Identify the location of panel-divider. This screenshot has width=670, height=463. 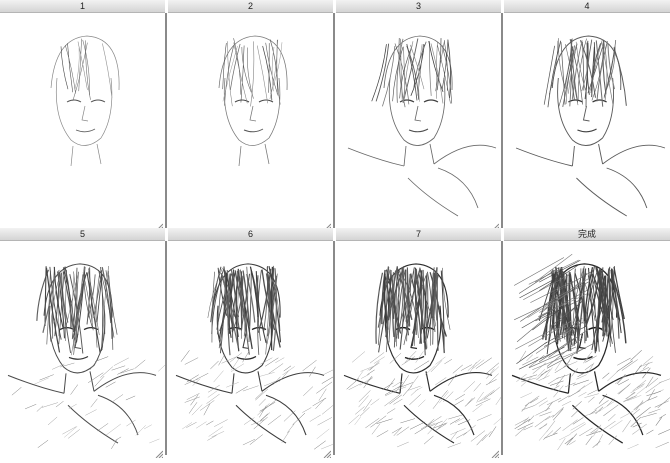
(502, 120).